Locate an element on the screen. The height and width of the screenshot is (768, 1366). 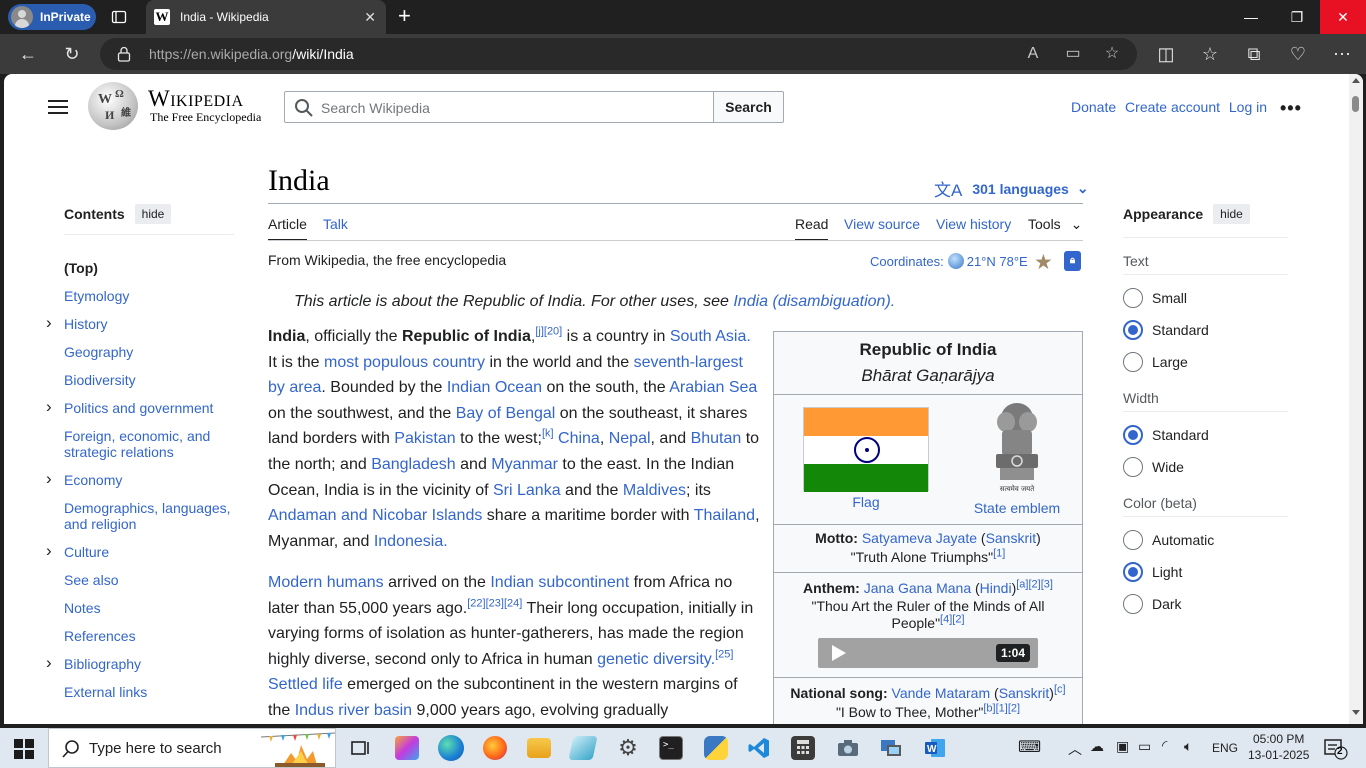
contents-item: Biodiversity is located at coordinates (100, 380).